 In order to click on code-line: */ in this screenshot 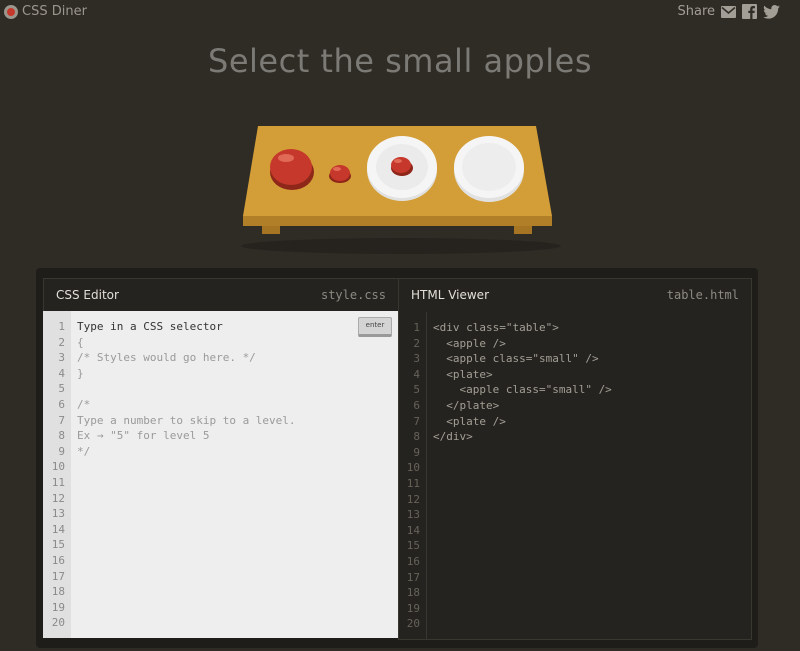, I will do `click(84, 451)`.